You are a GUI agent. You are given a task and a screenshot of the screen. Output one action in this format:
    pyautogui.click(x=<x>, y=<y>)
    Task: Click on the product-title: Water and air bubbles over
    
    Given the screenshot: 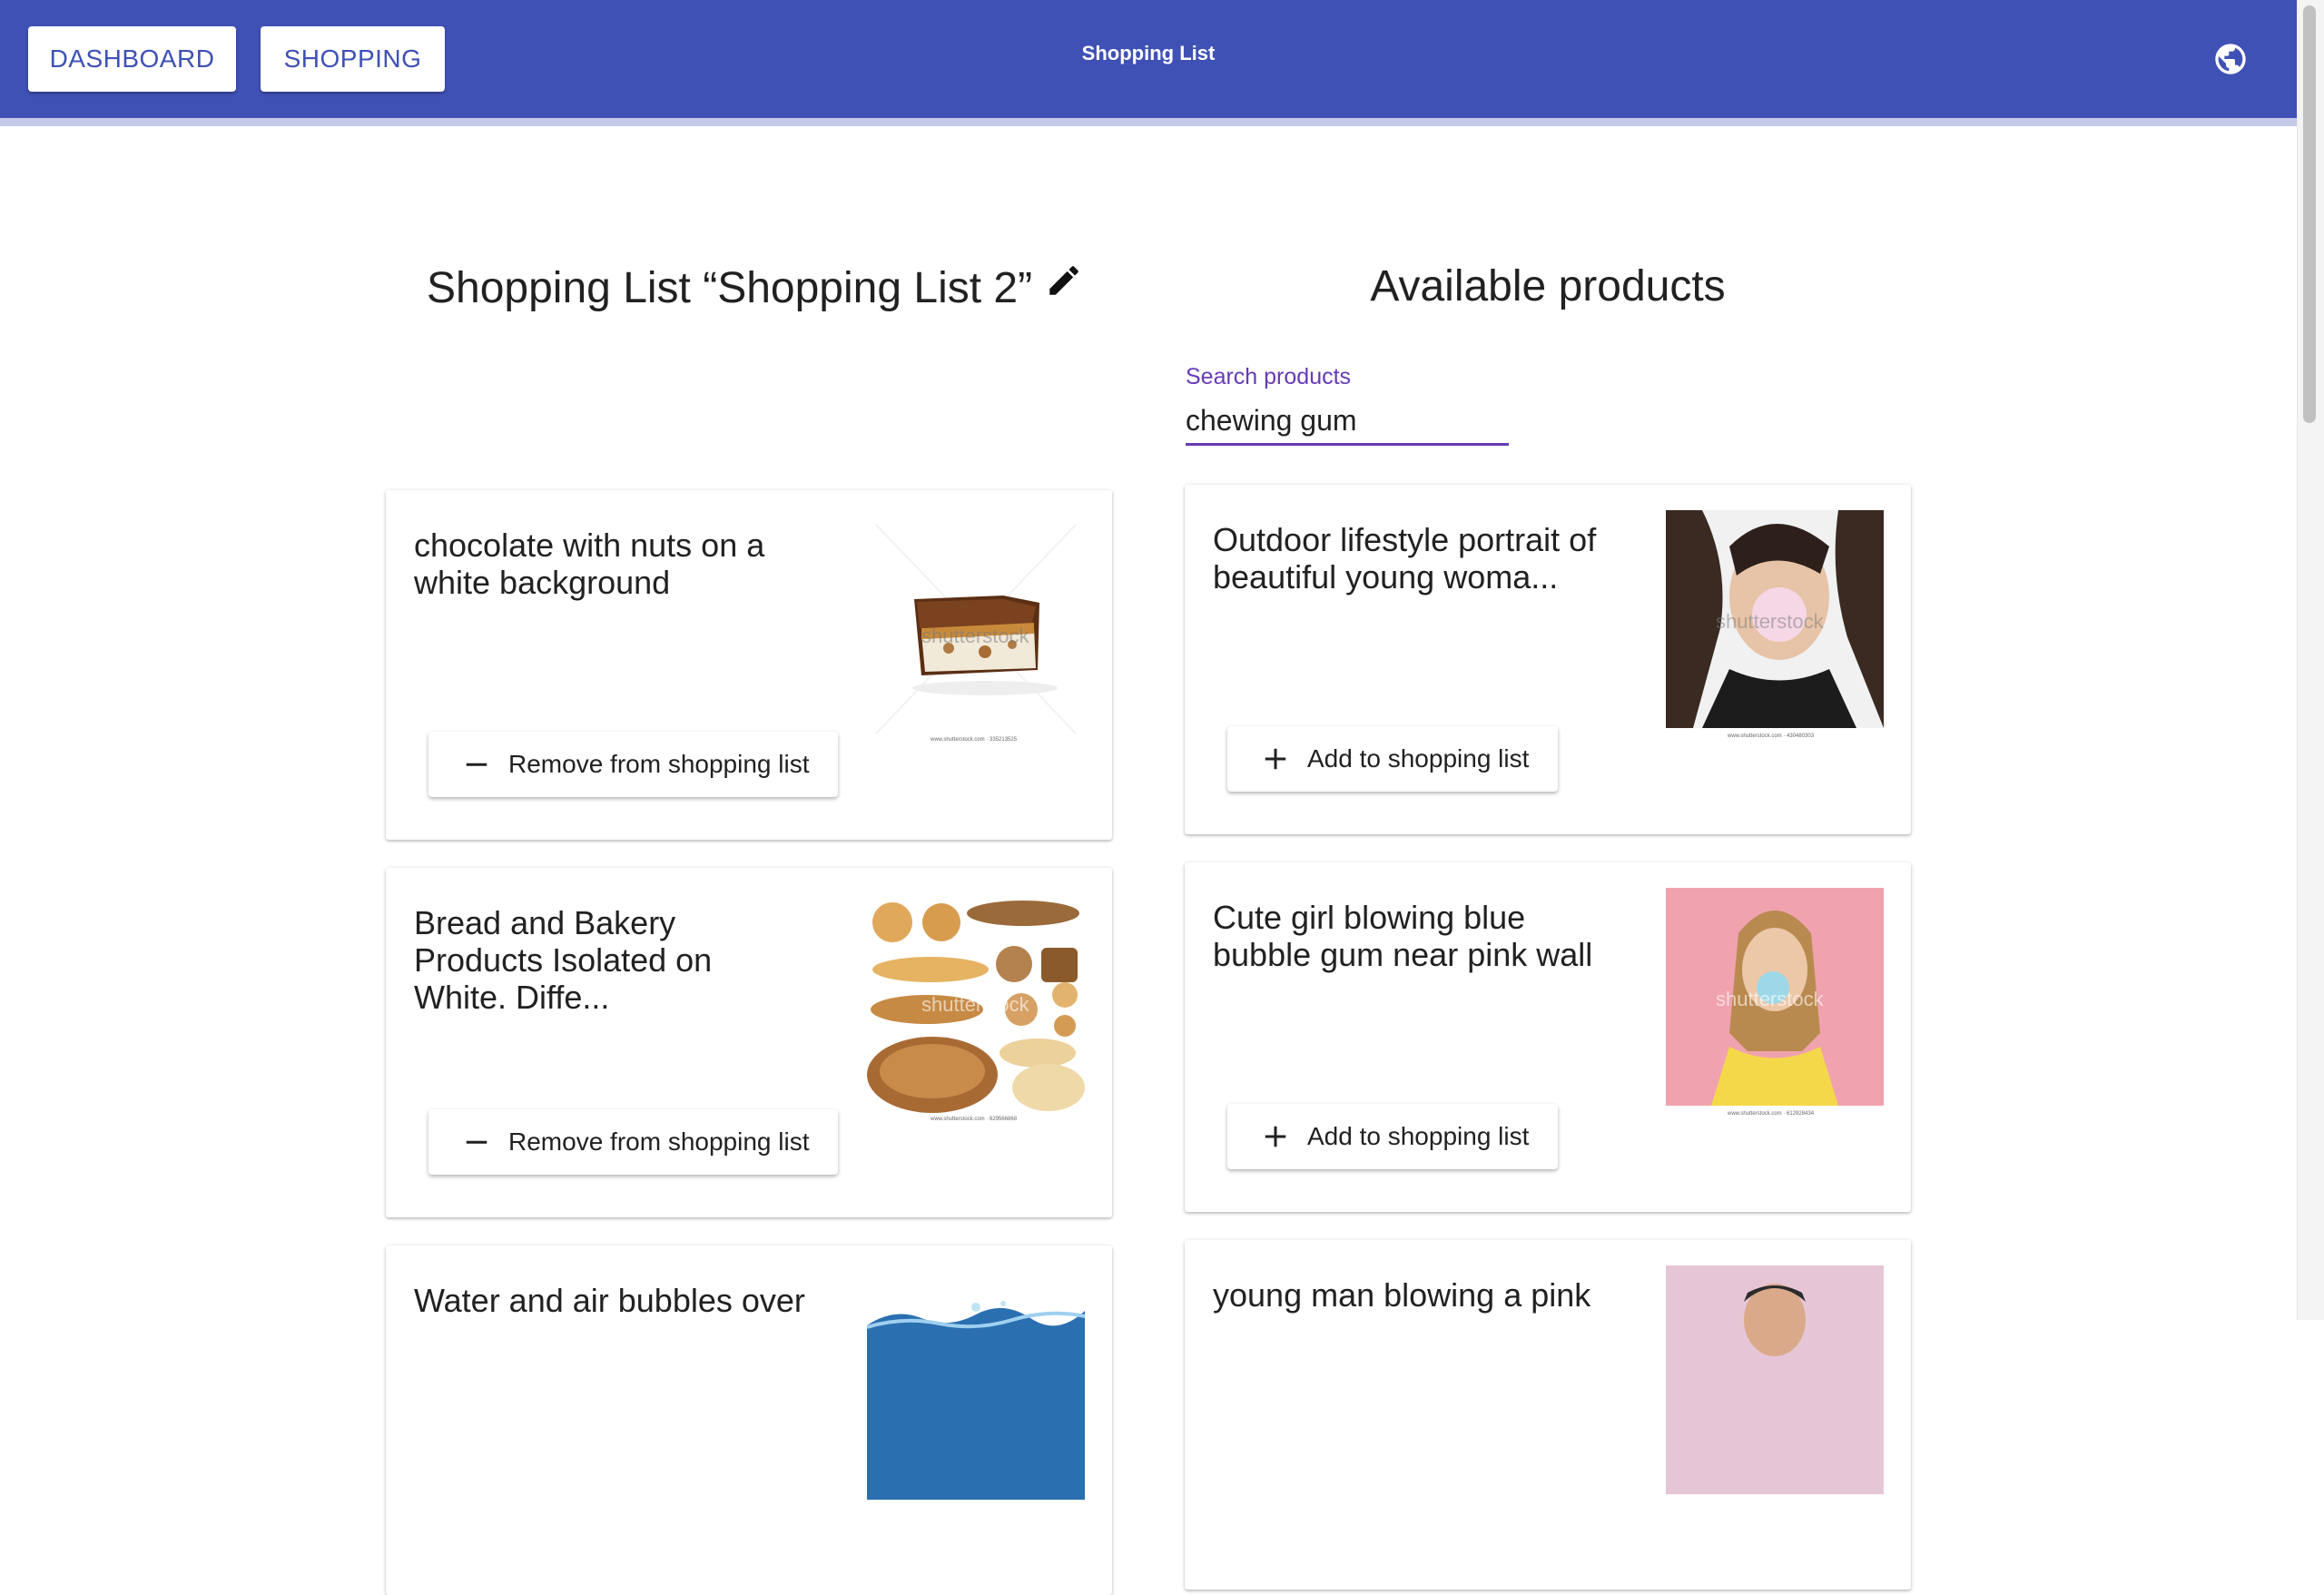 What is the action you would take?
    pyautogui.click(x=609, y=1301)
    